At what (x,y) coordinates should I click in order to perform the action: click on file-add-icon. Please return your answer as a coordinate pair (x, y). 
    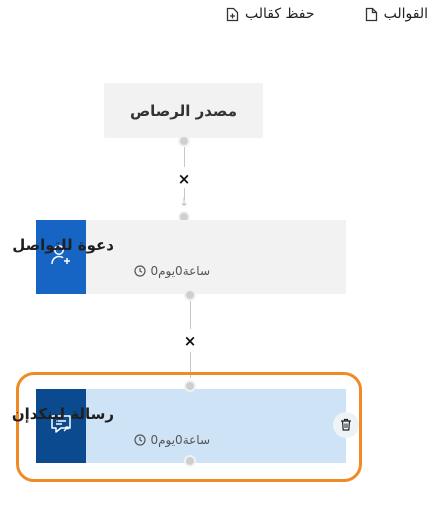
    Looking at the image, I should click on (232, 14).